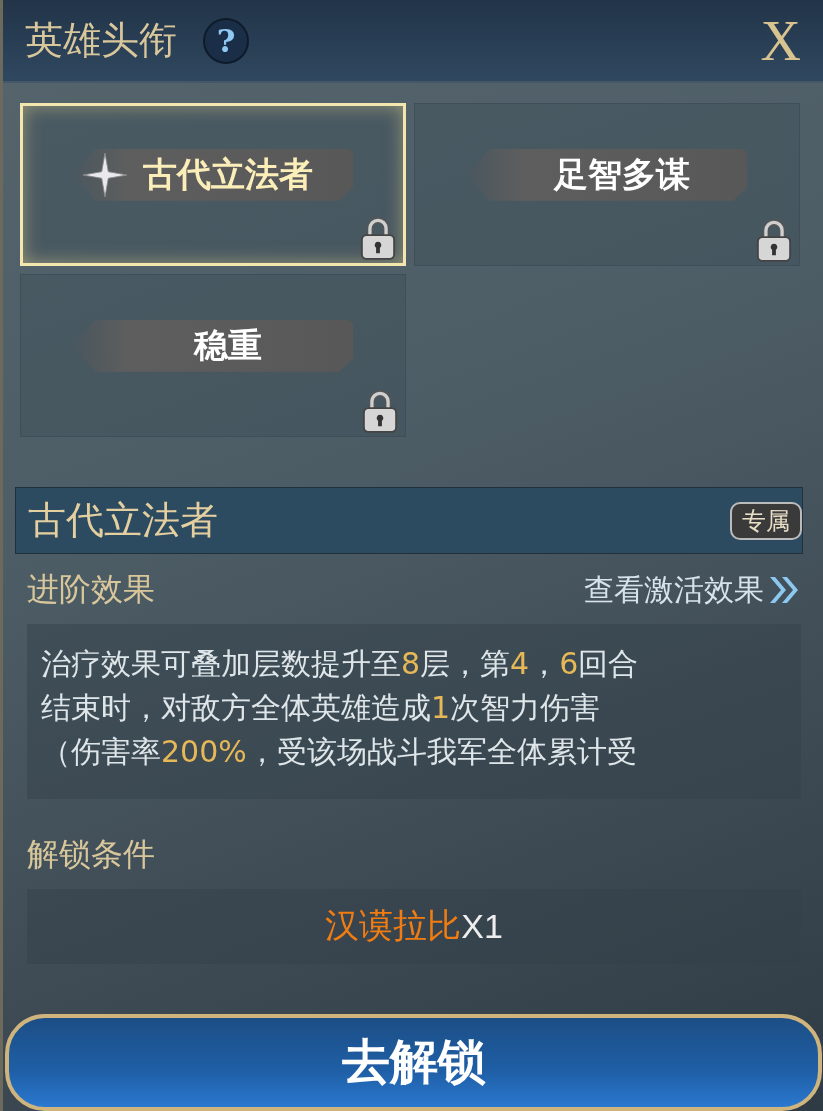  I want to click on detail-title: 古代立法者, so click(123, 521).